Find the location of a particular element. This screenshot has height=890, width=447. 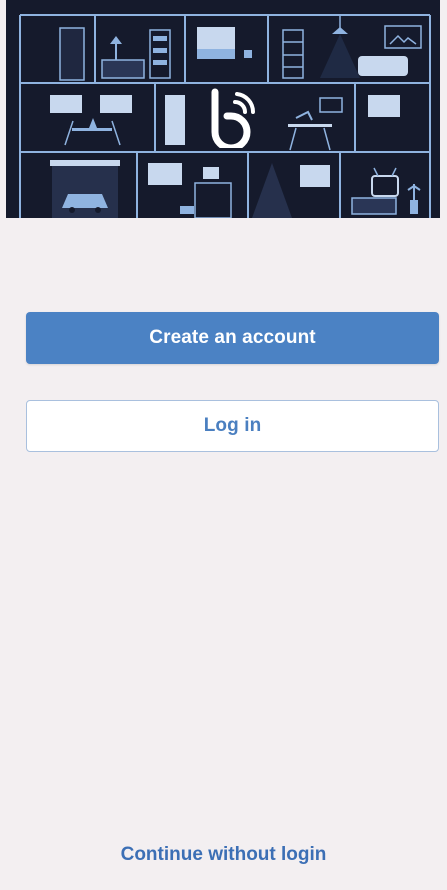

create-account-label: Create an account is located at coordinates (232, 337).